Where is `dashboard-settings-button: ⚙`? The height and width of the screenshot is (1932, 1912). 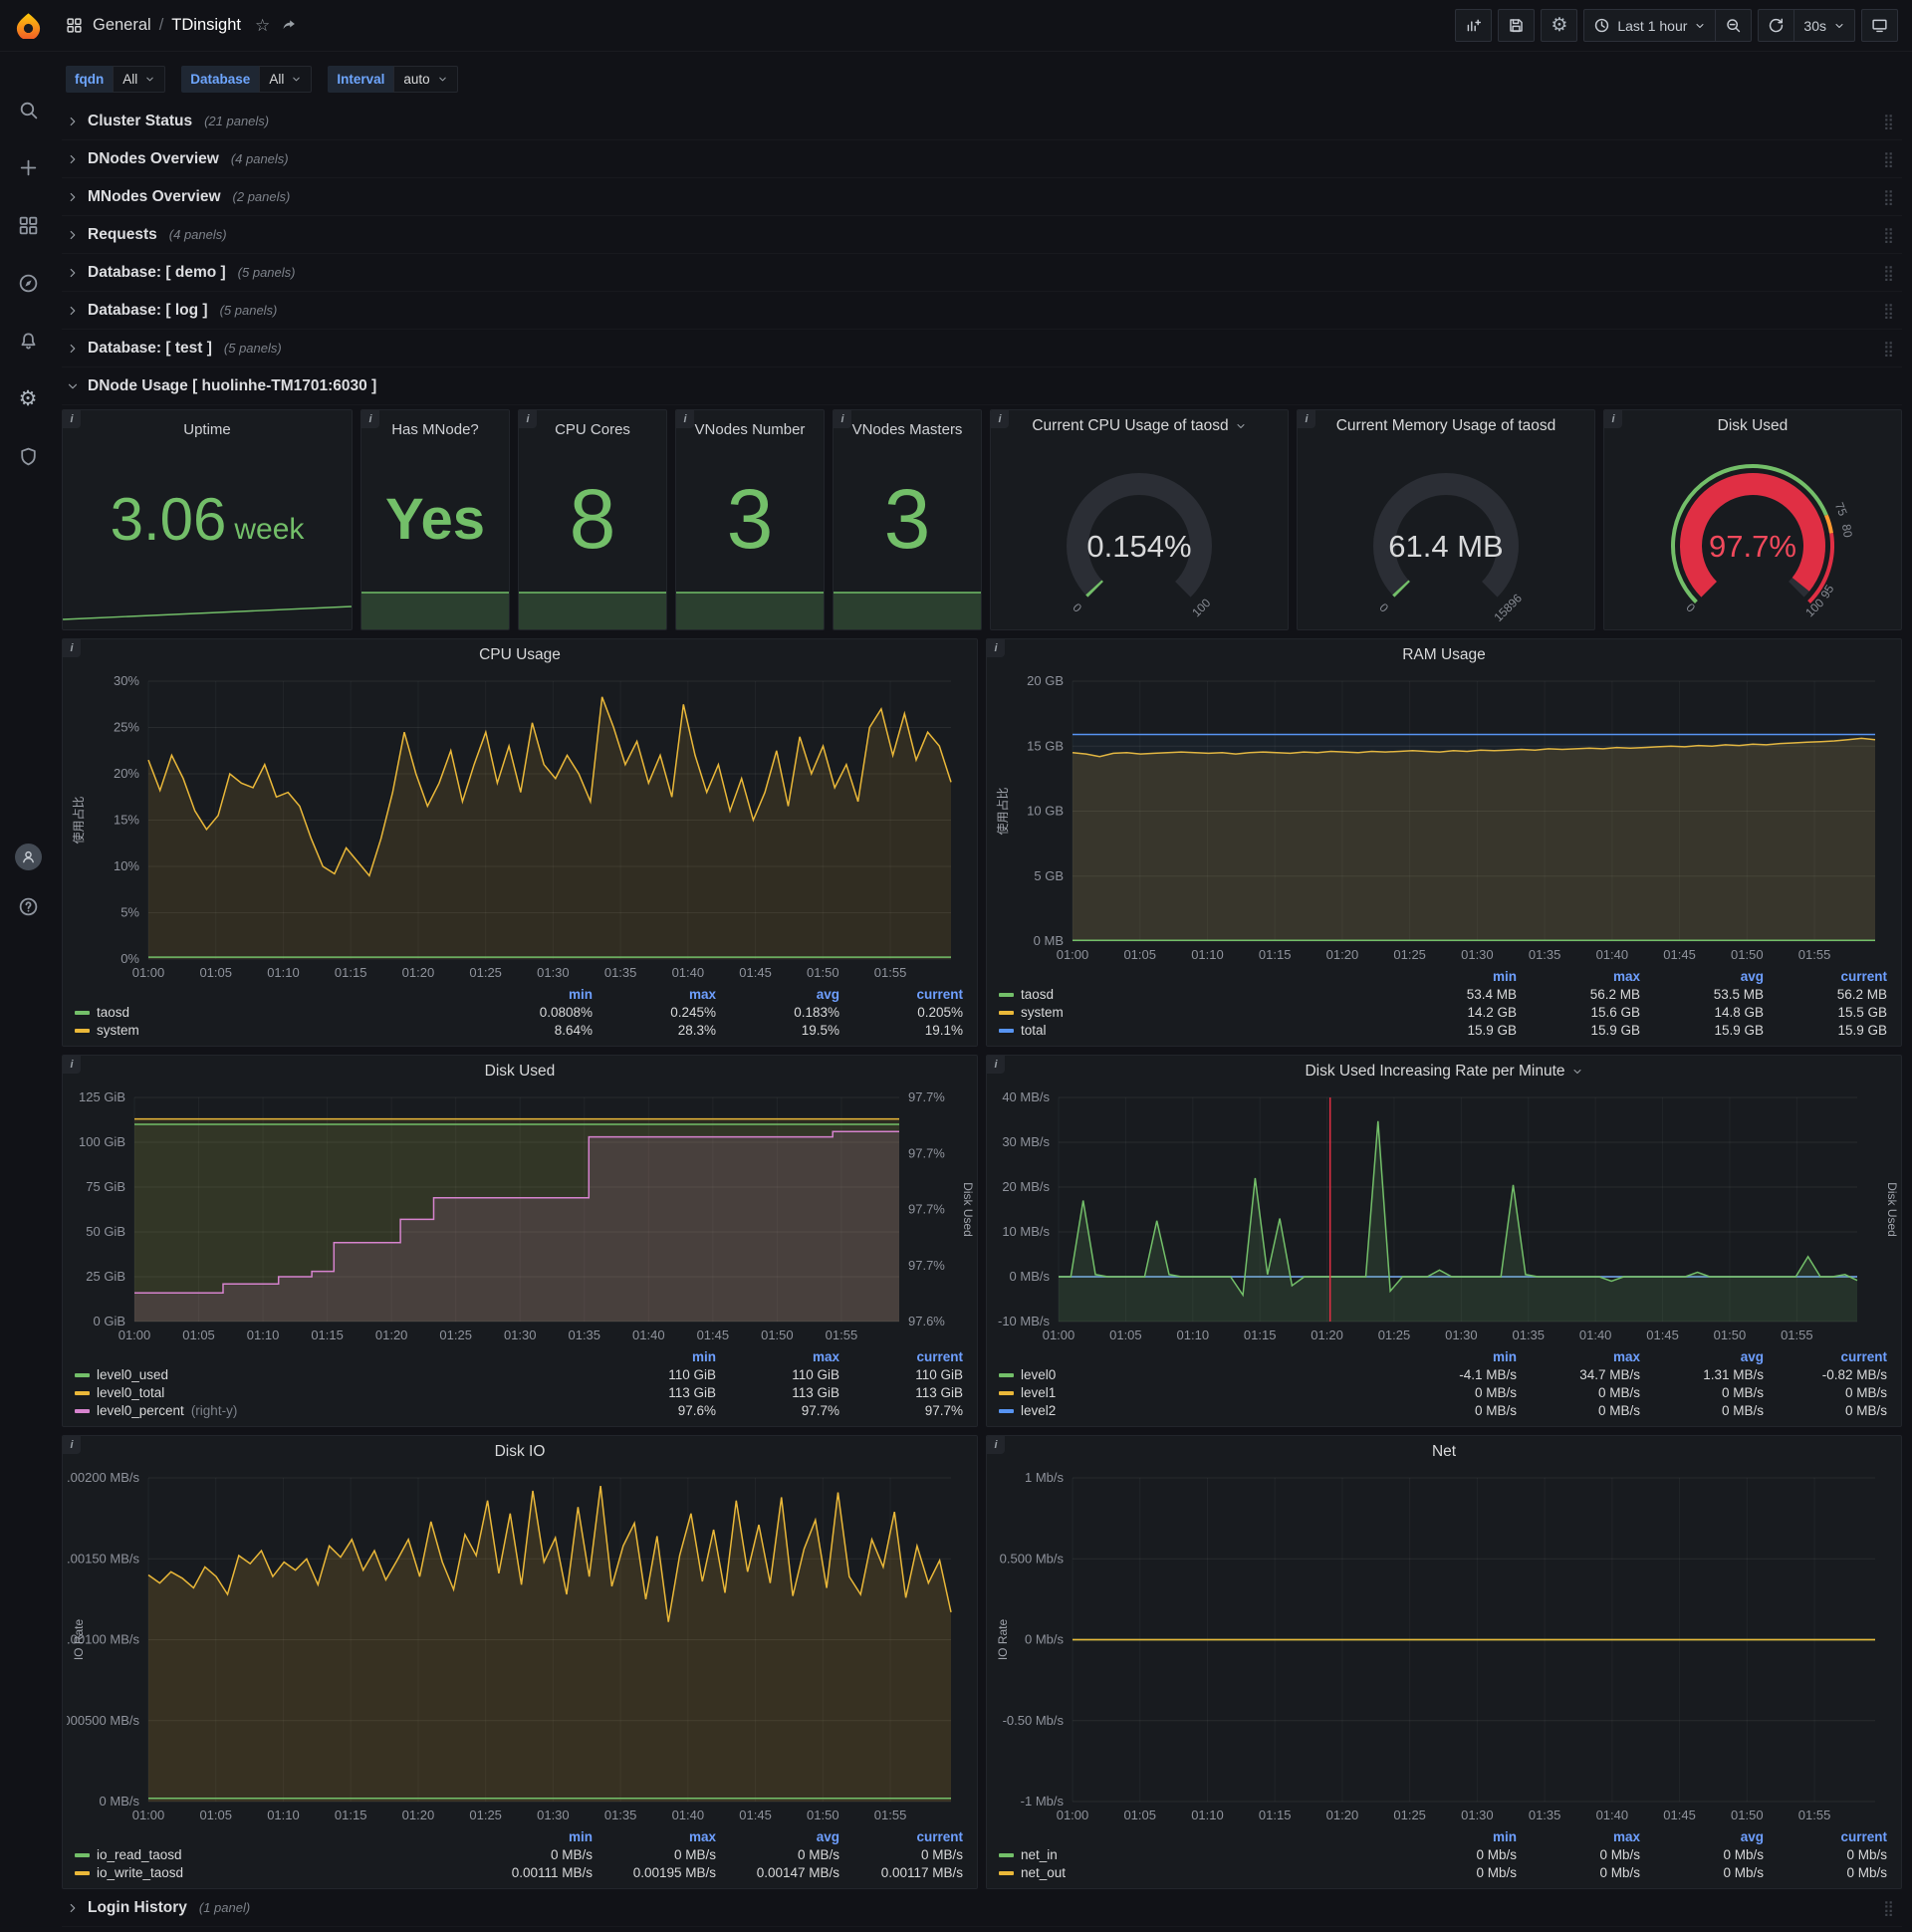
dashboard-settings-button: ⚙ is located at coordinates (1559, 26).